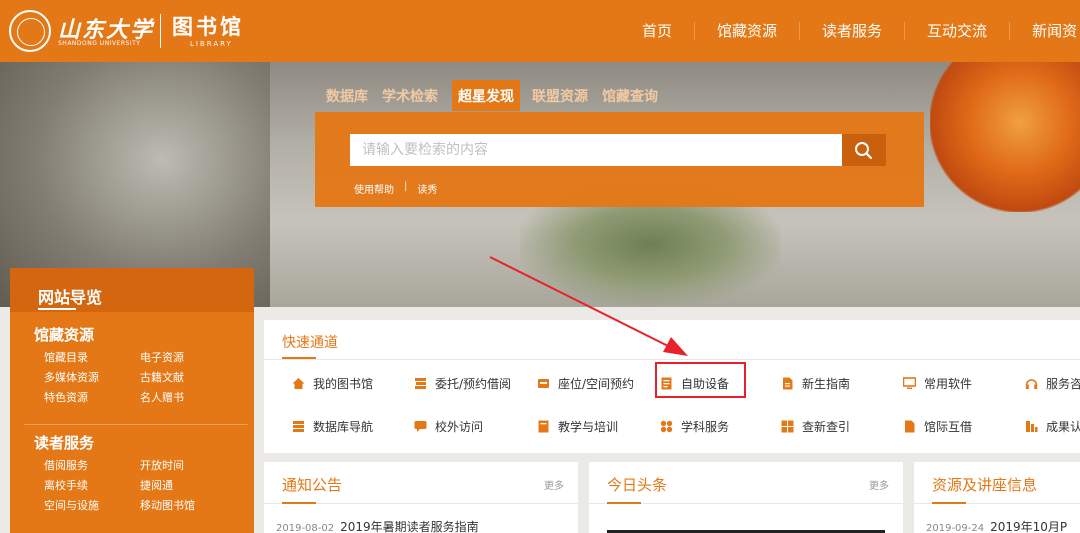 The width and height of the screenshot is (1080, 533). Describe the element at coordinates (312, 485) in the screenshot. I see `news-panel-title: 通知公告` at that location.